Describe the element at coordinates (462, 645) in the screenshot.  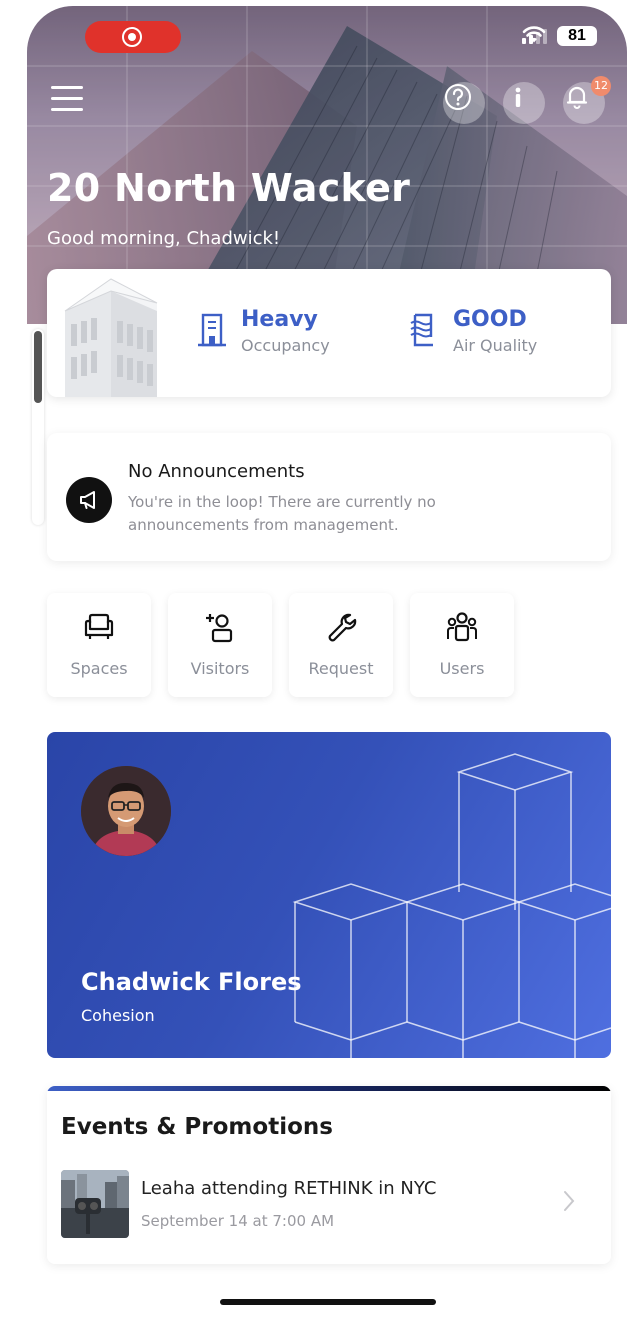
I see `quick-action-users: Users` at that location.